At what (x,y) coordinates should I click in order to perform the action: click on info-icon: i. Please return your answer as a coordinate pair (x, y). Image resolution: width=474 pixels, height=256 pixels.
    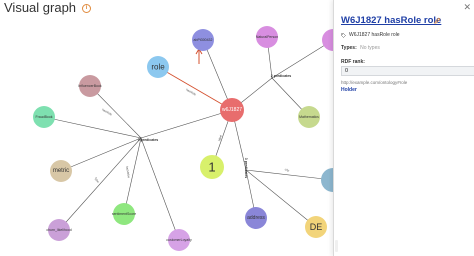
    Looking at the image, I should click on (86, 8).